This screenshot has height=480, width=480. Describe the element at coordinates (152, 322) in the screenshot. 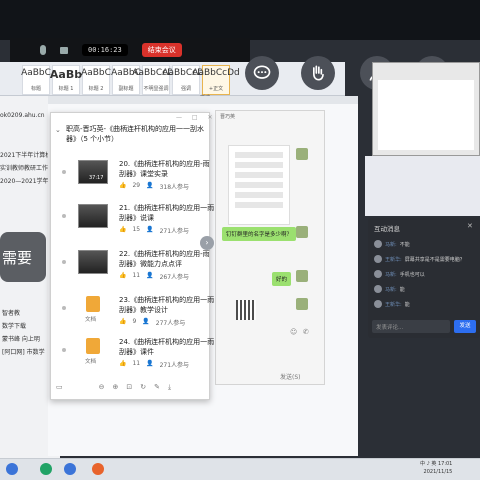

I see `lesson-meta: 👍 9 👤 277人参与` at that location.